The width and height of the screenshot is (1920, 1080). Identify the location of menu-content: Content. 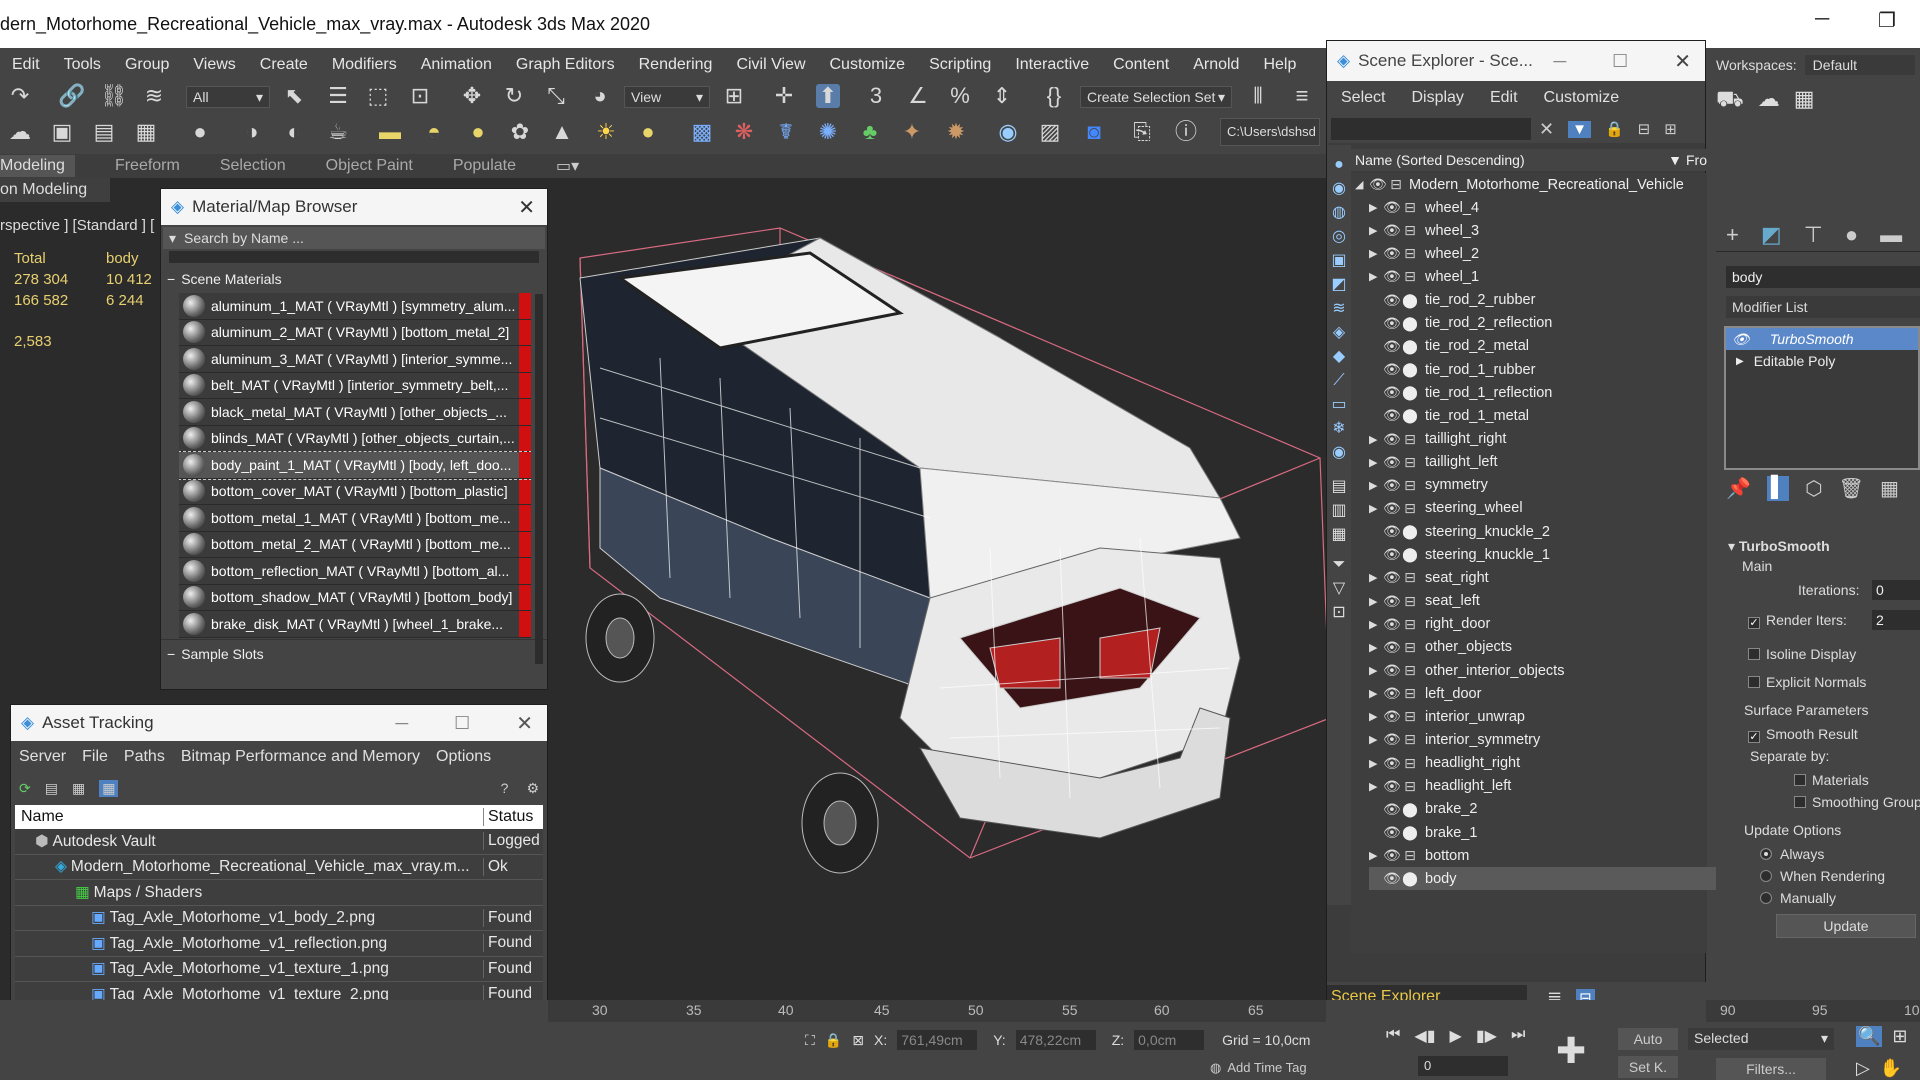
(1141, 65).